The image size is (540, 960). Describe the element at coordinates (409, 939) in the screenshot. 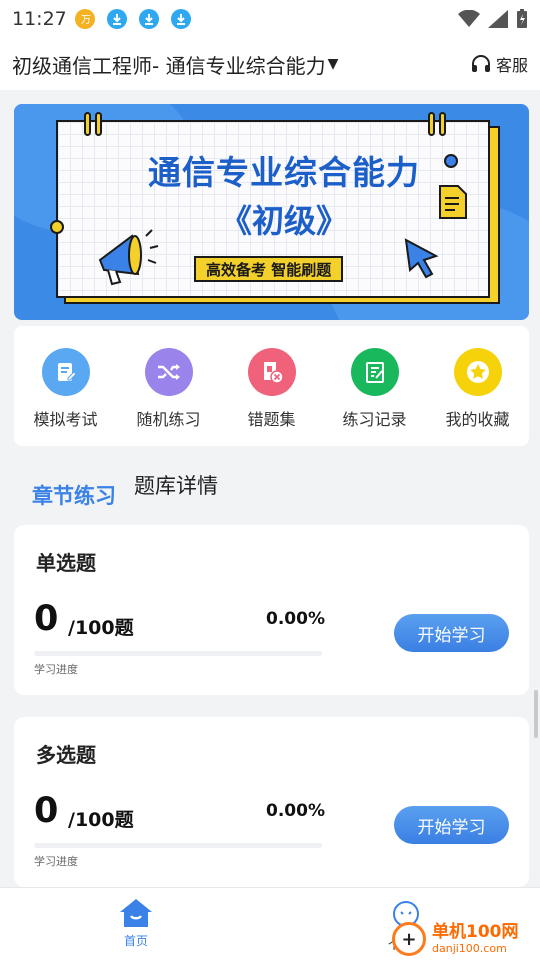

I see `watermark-logo-icon: +` at that location.